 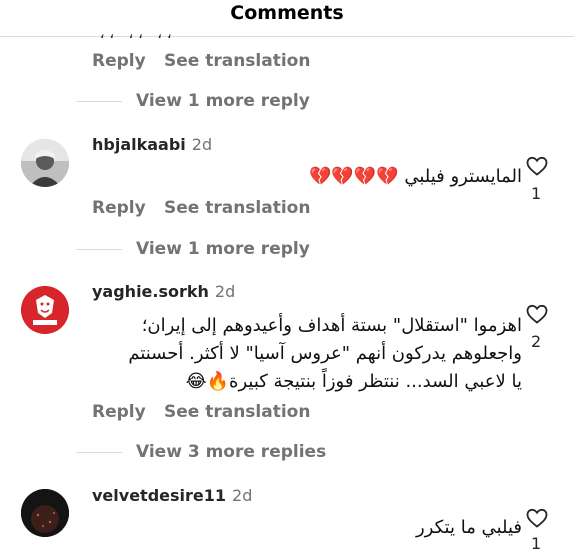 I want to click on like-count: 2, so click(x=536, y=341).